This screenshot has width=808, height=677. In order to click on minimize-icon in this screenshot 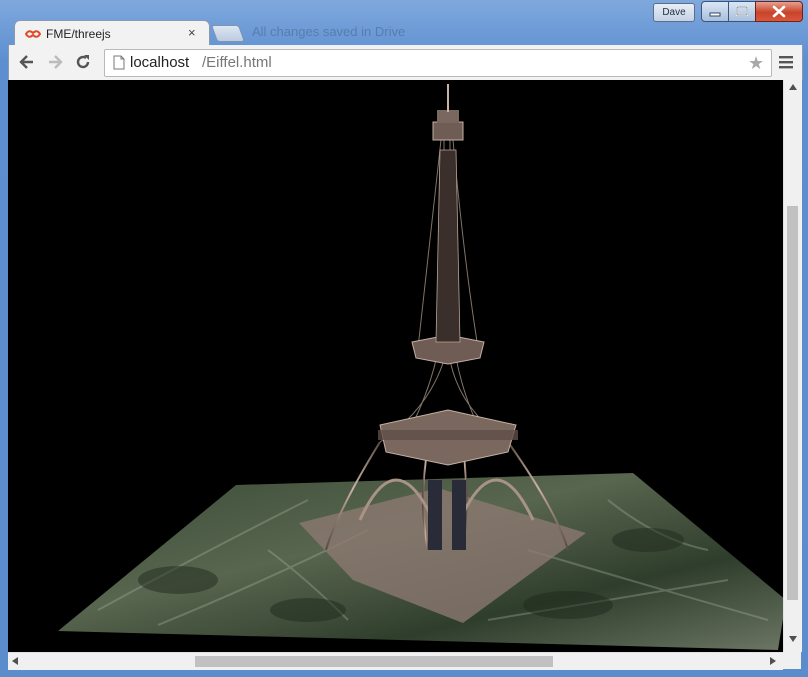, I will do `click(715, 14)`.